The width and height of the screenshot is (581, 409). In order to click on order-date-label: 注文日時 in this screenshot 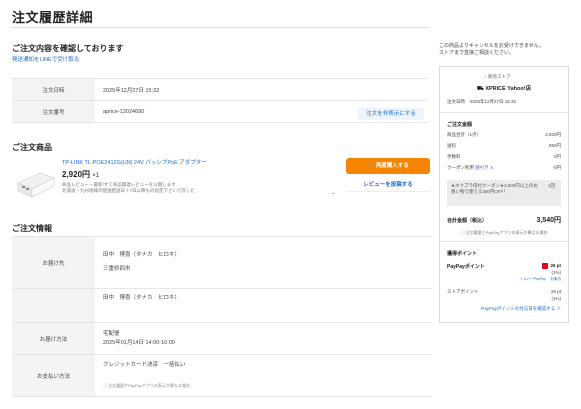, I will do `click(53, 89)`.